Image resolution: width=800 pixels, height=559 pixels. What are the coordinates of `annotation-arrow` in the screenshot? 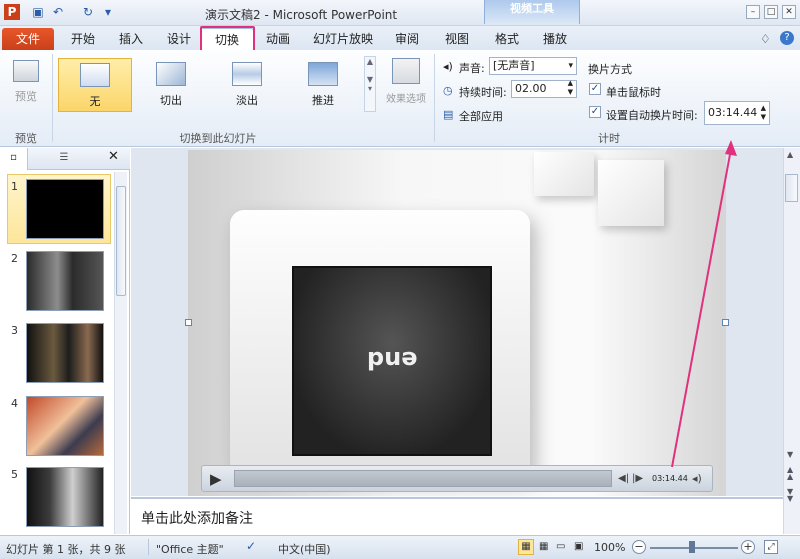 It's located at (704, 304).